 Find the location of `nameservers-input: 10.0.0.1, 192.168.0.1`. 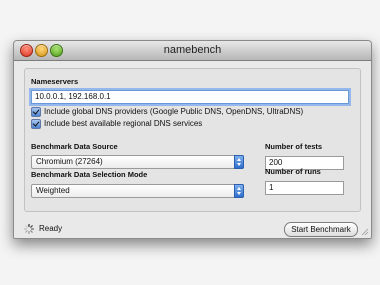

nameservers-input: 10.0.0.1, 192.168.0.1 is located at coordinates (190, 97).